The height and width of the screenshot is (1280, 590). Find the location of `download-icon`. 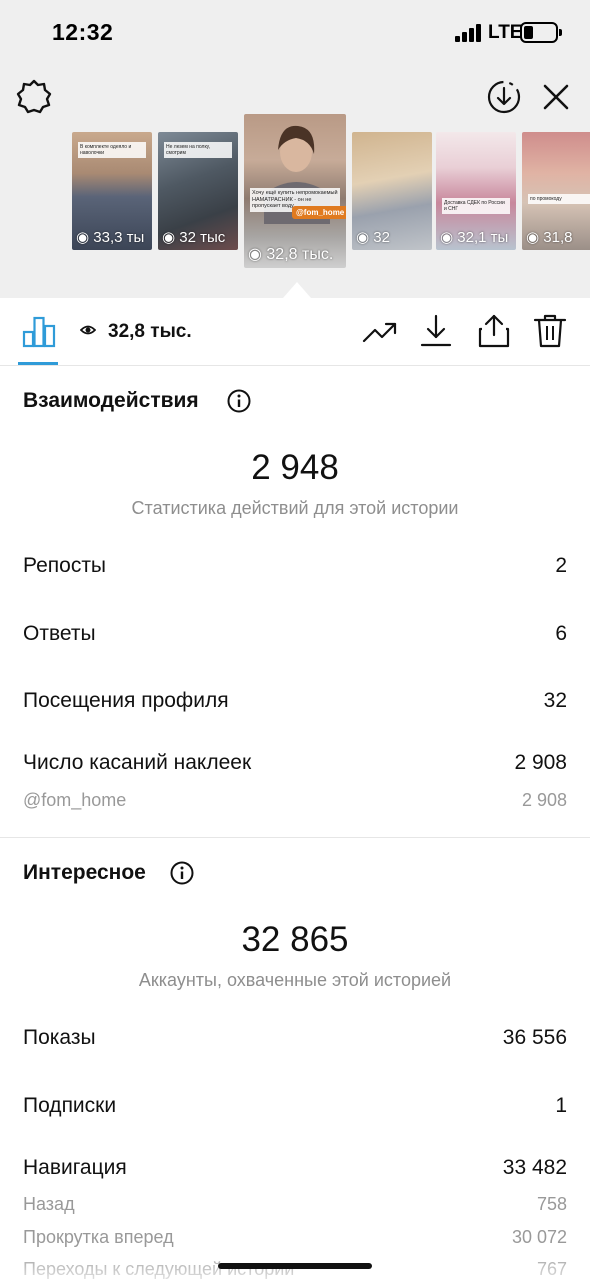

download-icon is located at coordinates (436, 331).